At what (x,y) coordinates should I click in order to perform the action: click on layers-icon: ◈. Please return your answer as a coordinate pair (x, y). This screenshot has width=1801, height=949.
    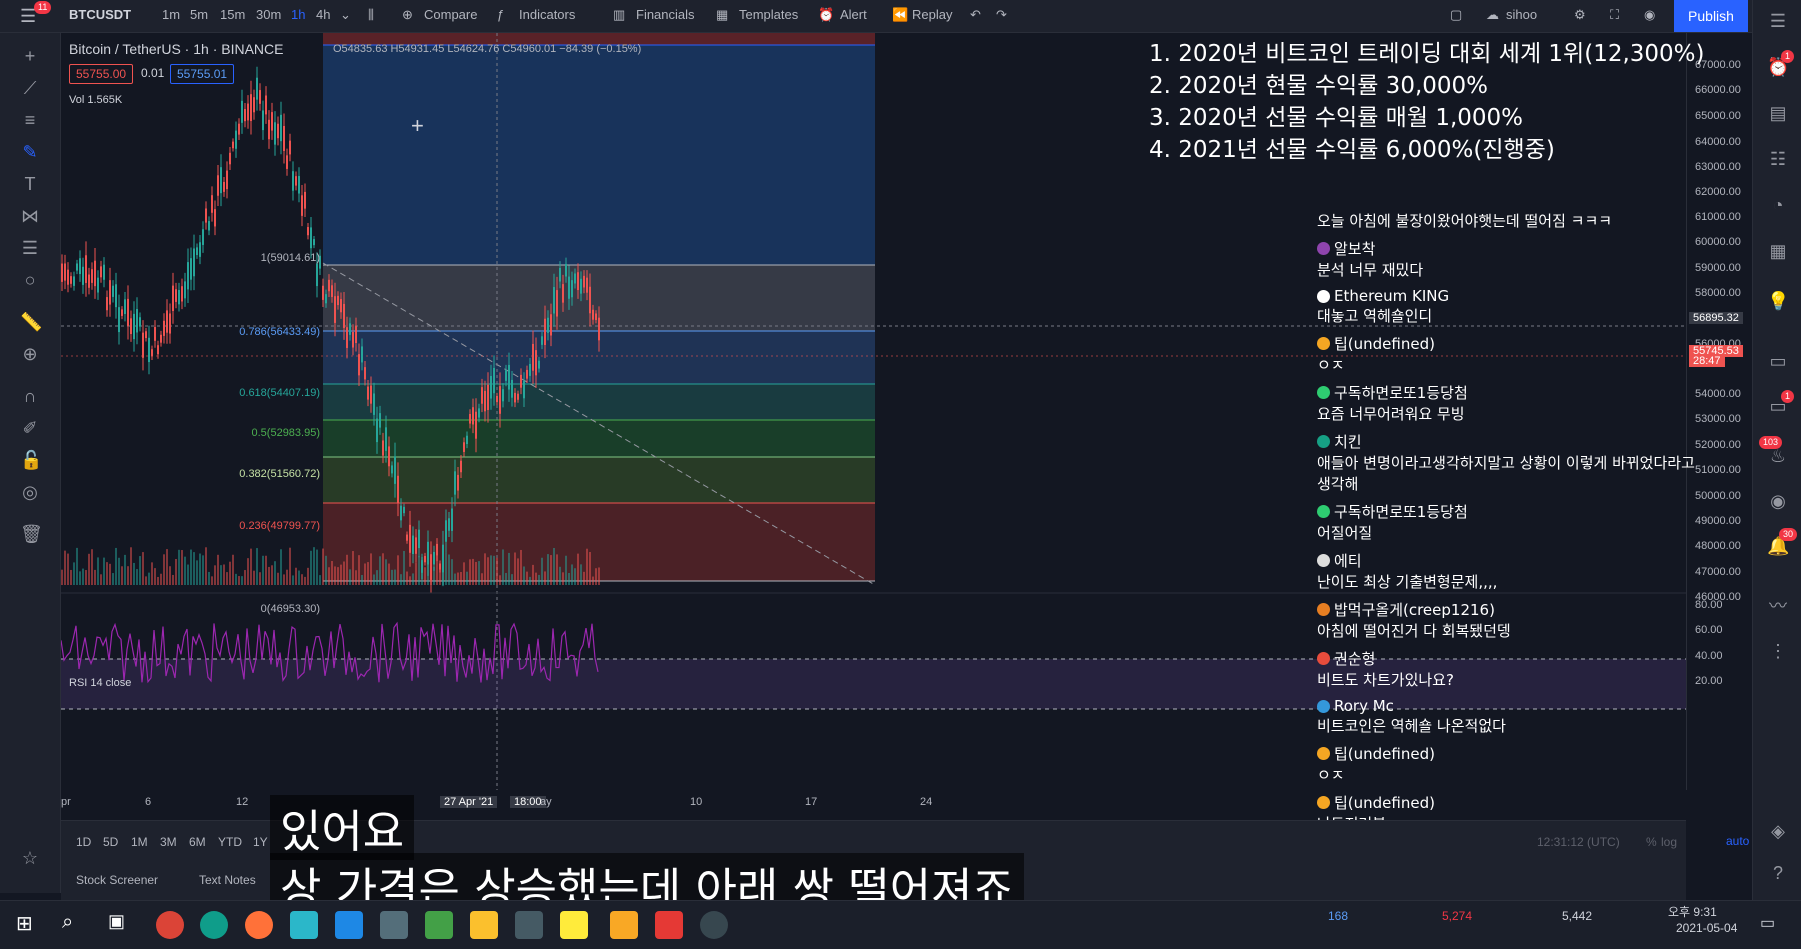
    Looking at the image, I should click on (1778, 831).